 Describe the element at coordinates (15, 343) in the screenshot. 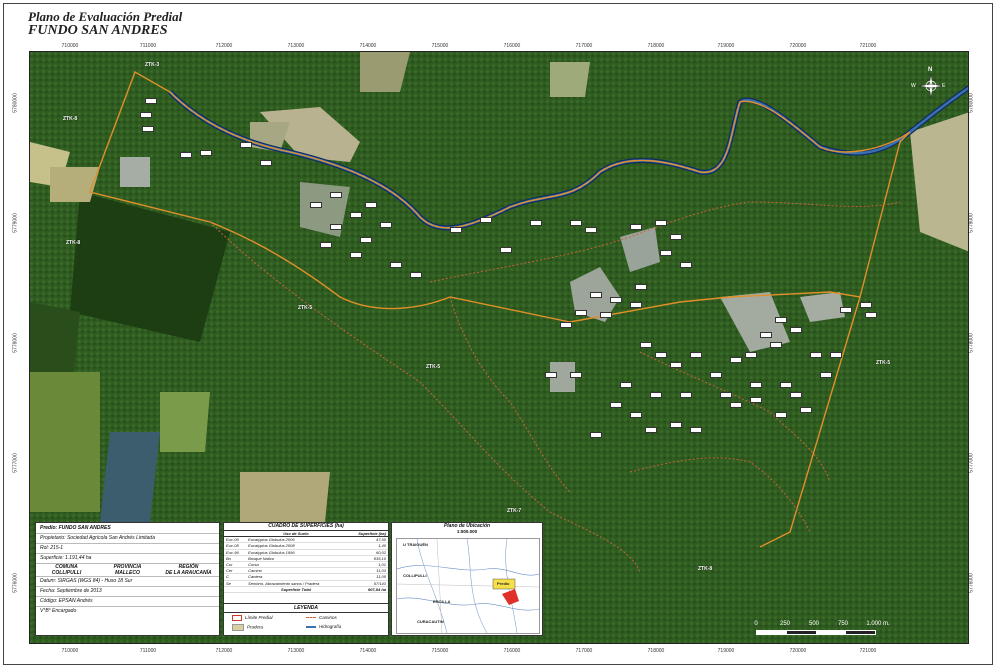

I see `y-tick: 5778000` at that location.